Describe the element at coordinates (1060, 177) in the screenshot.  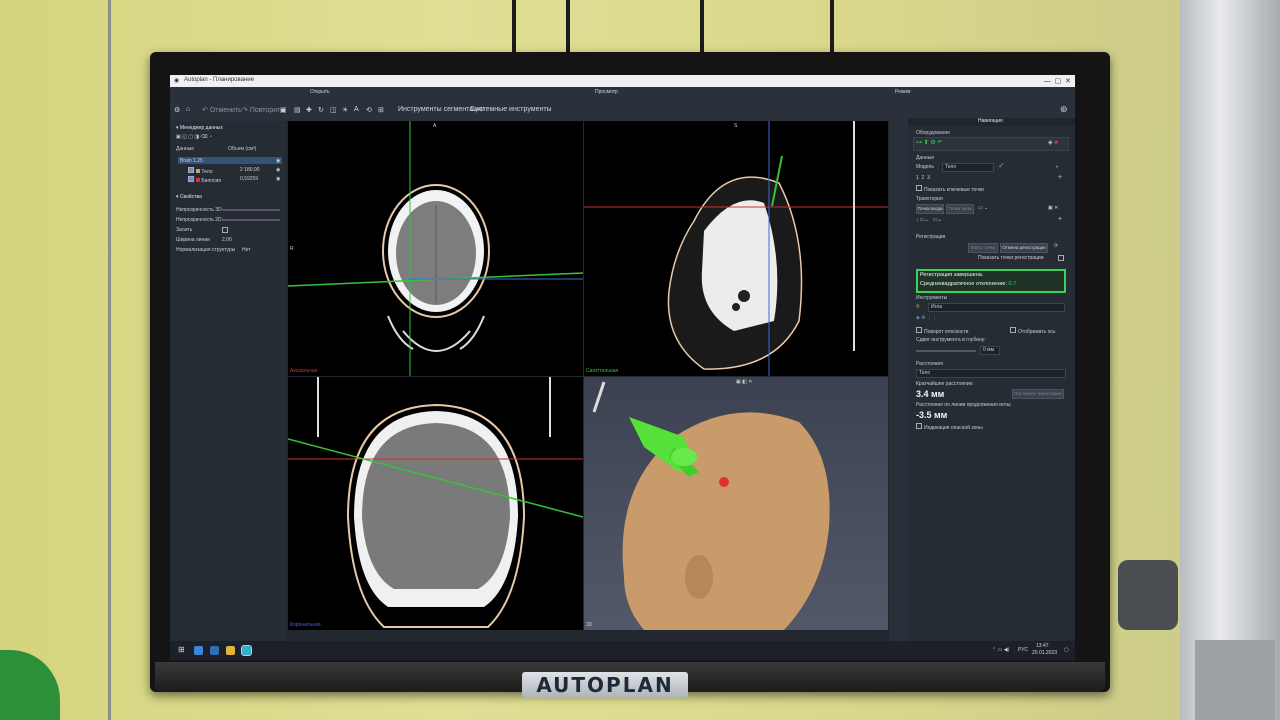
I see `add-icon: +` at that location.